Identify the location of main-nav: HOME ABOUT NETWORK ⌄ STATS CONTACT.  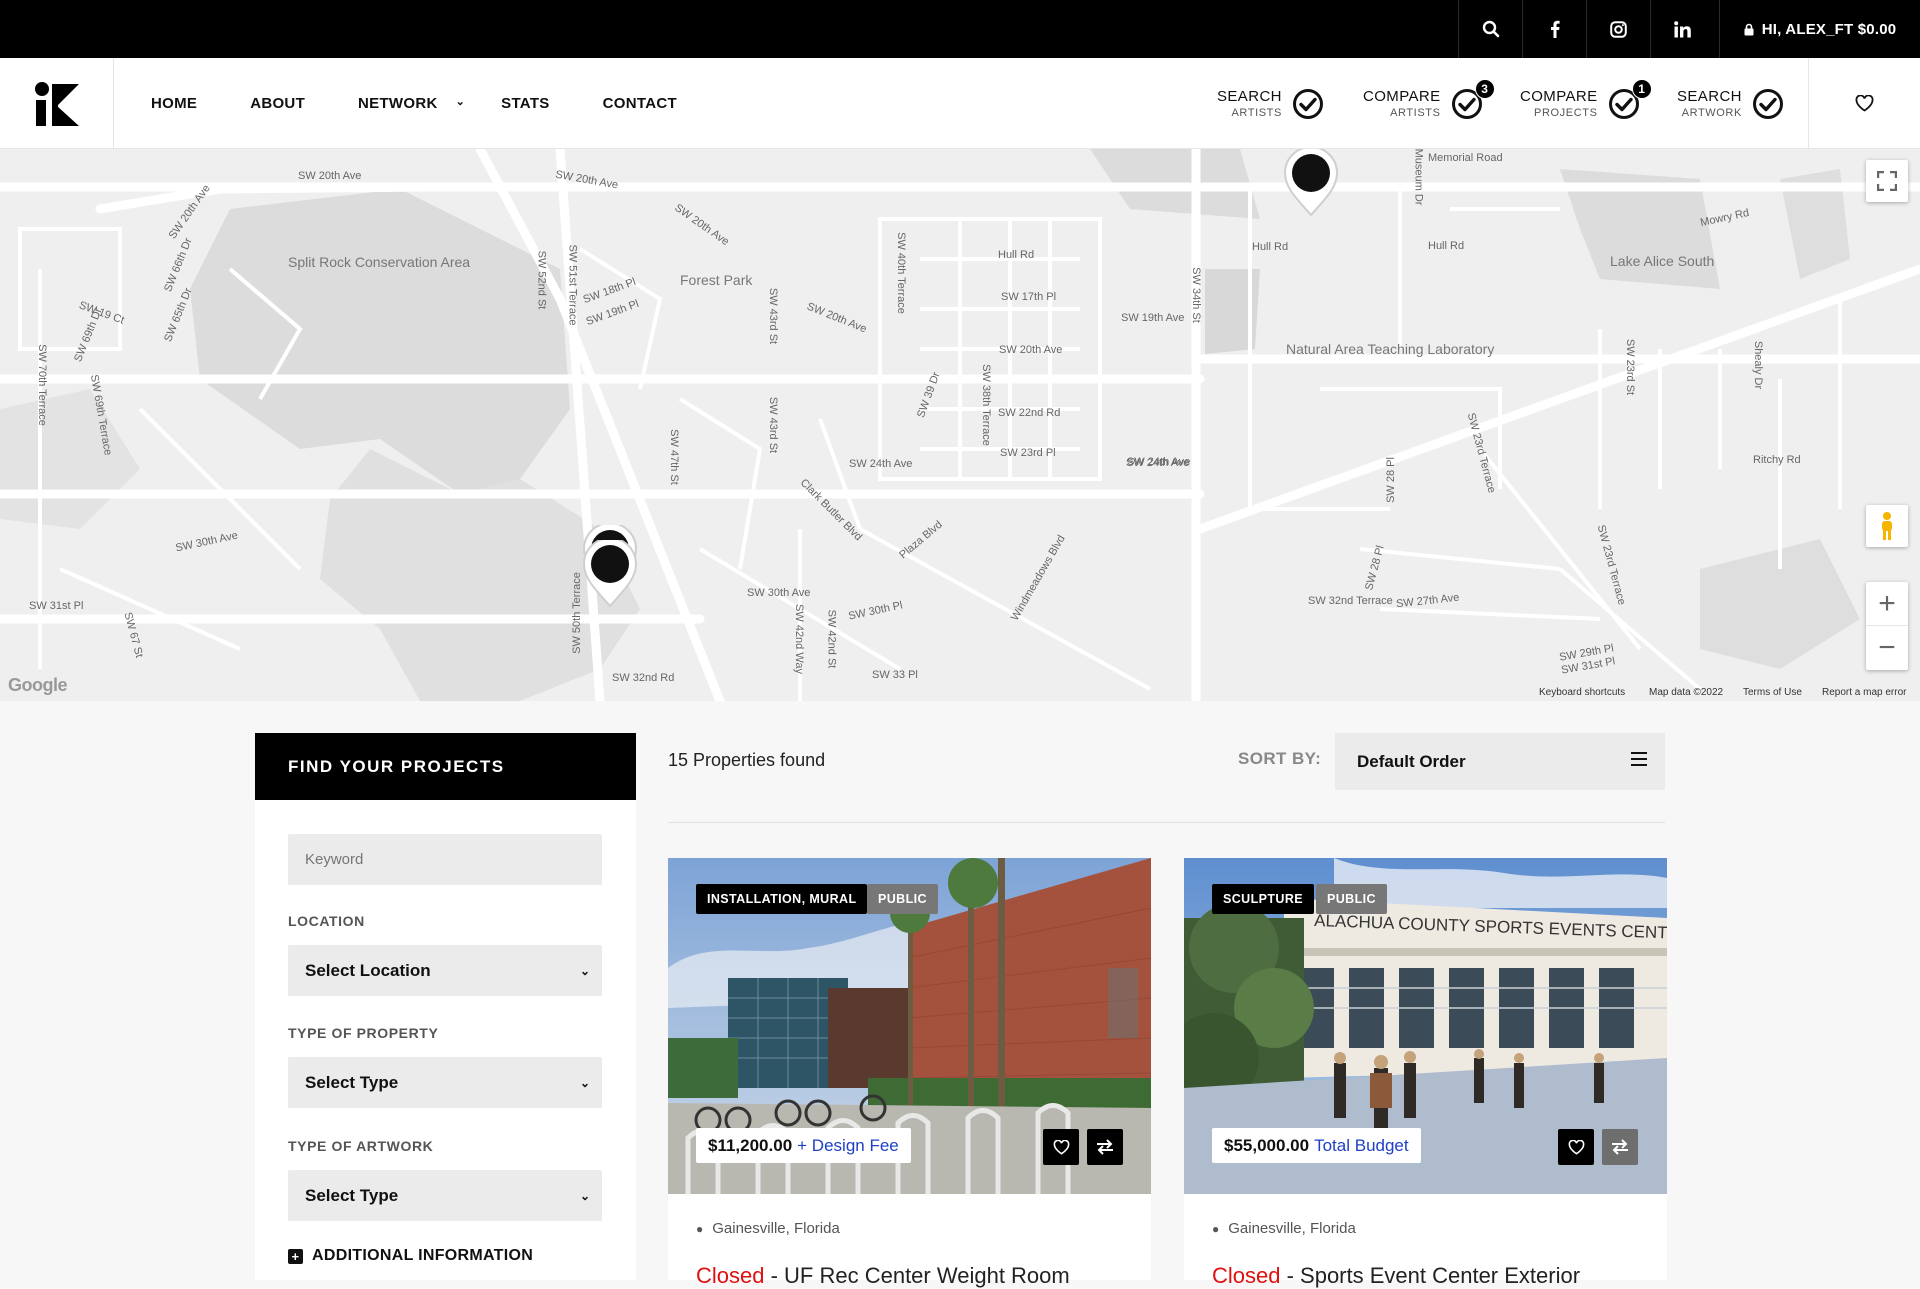
(440, 103).